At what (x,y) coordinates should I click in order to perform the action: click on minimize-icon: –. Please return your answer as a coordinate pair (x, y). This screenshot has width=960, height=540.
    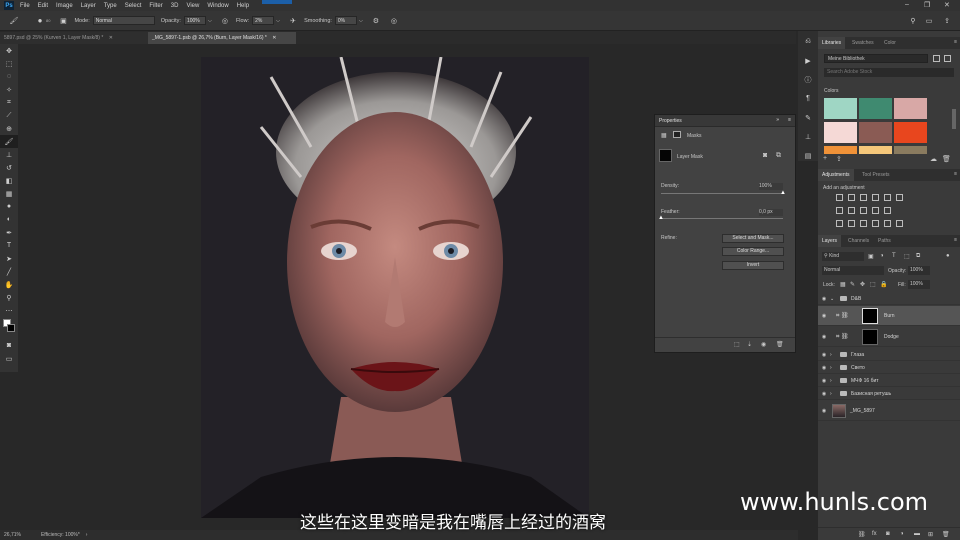
    Looking at the image, I should click on (907, 4).